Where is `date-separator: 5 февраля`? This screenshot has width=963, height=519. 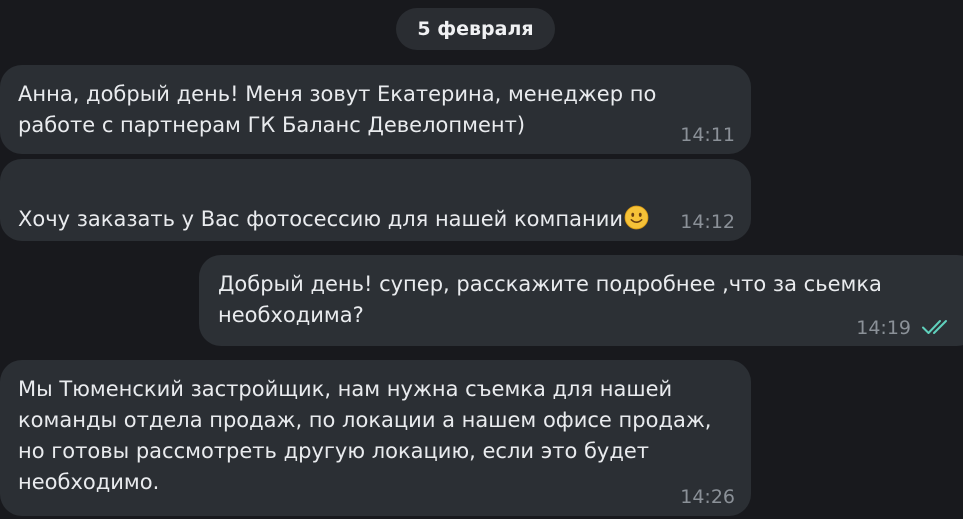
date-separator: 5 февраля is located at coordinates (475, 29).